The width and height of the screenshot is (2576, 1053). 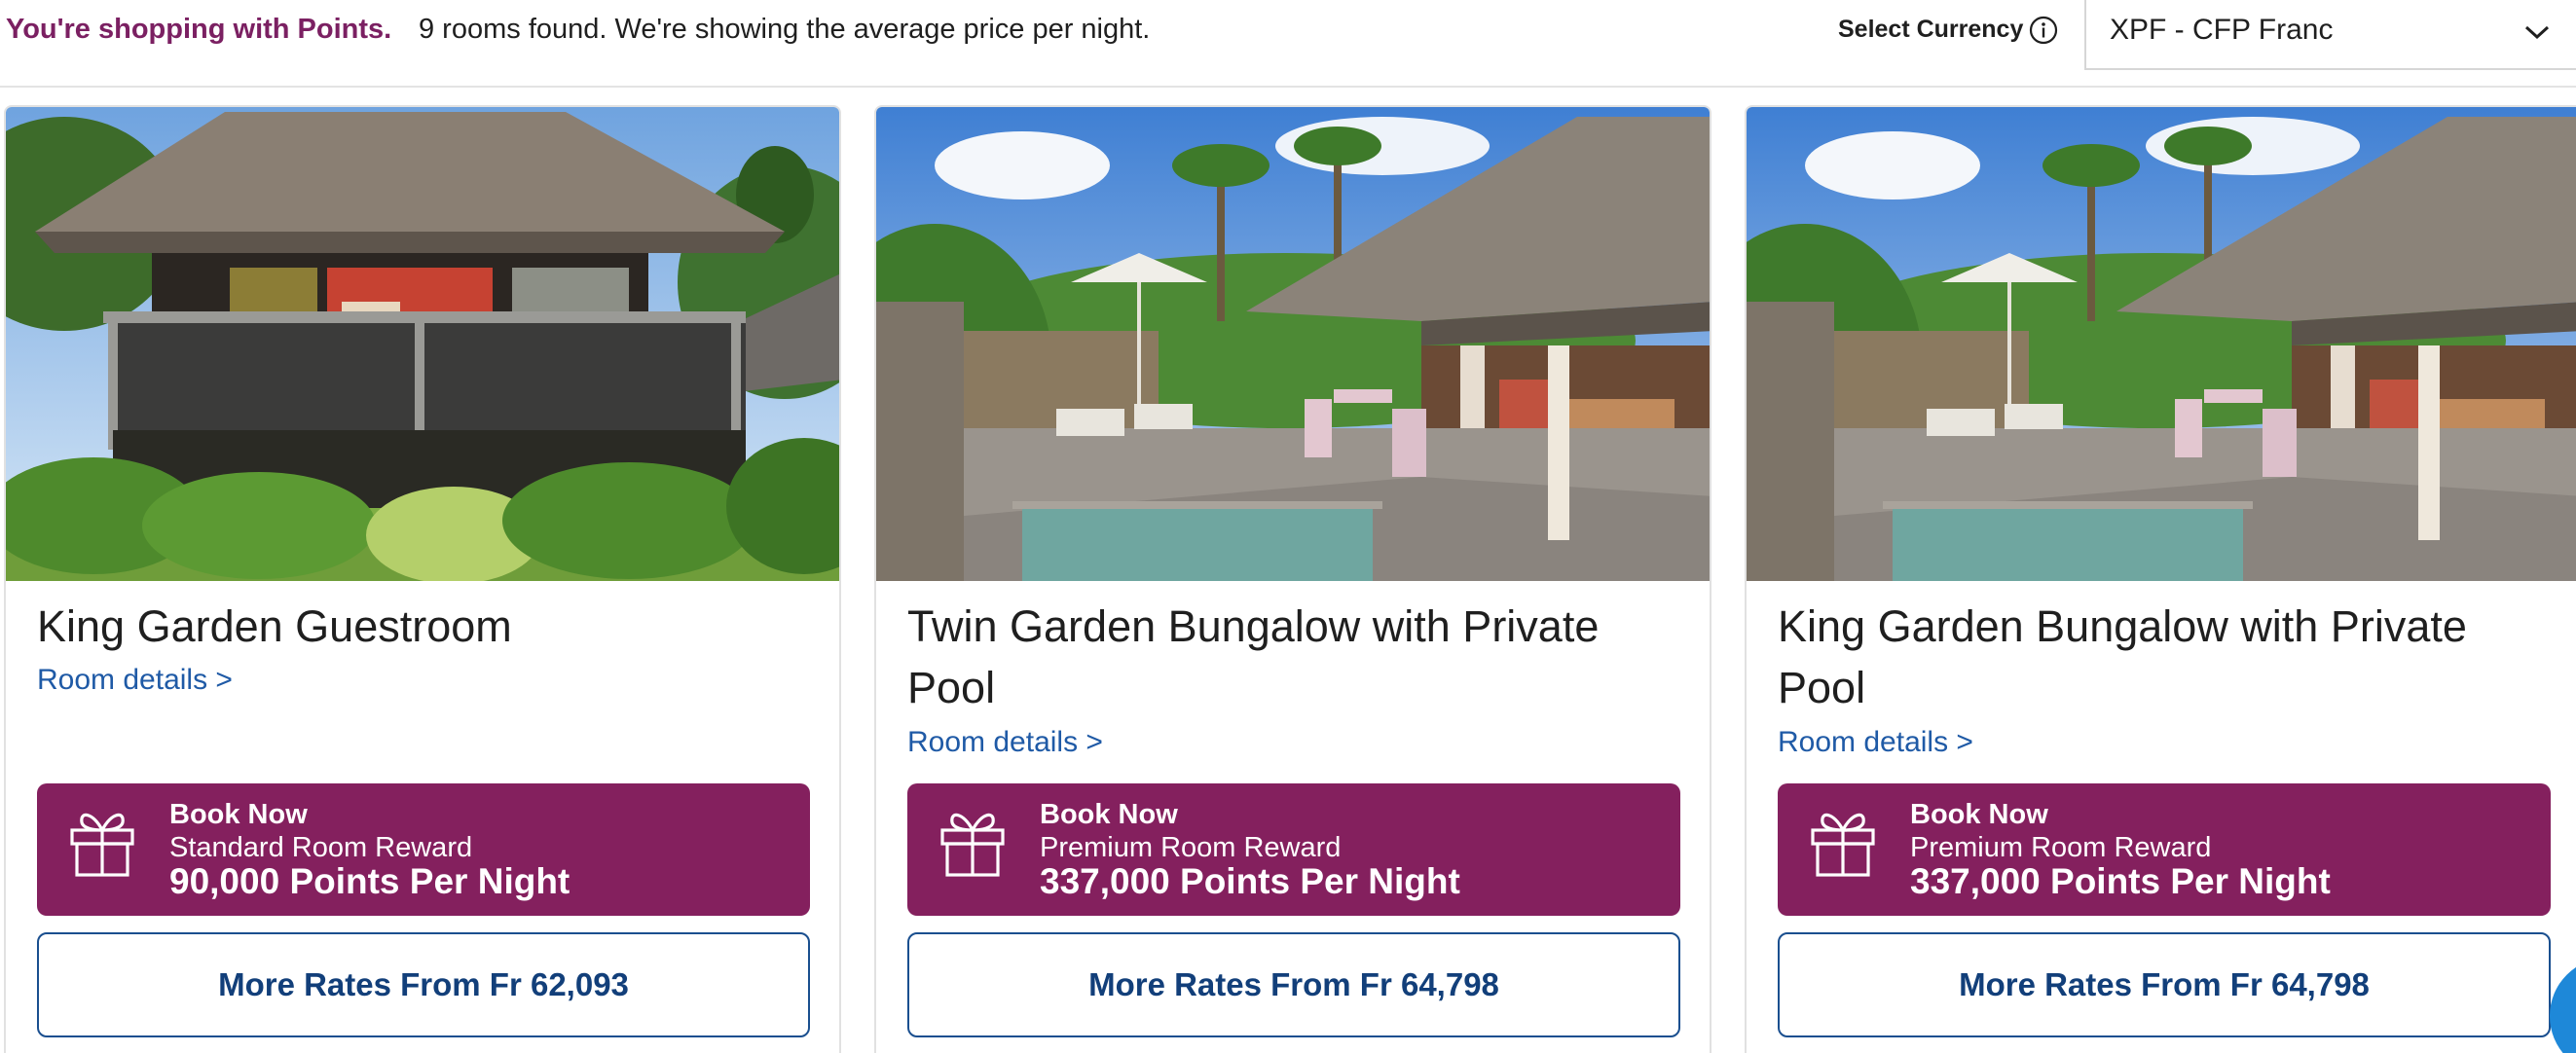 I want to click on currency-select: XPF - CFP Franc, so click(x=2330, y=35).